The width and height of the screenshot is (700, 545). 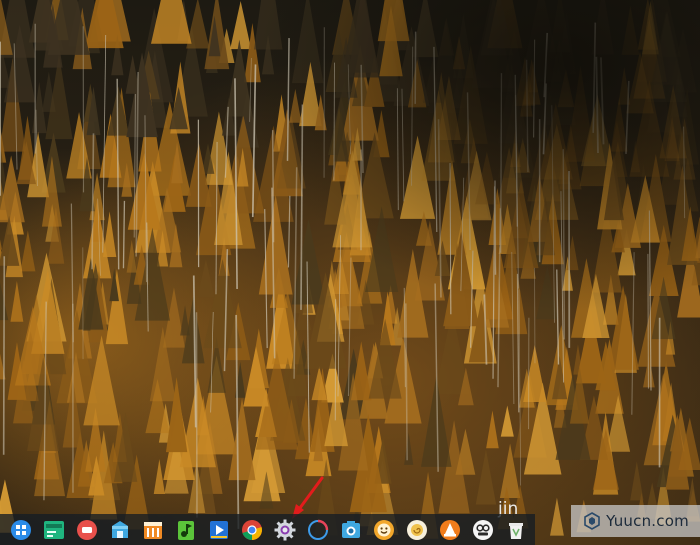 I want to click on snail-app-icon, so click(x=416, y=529).